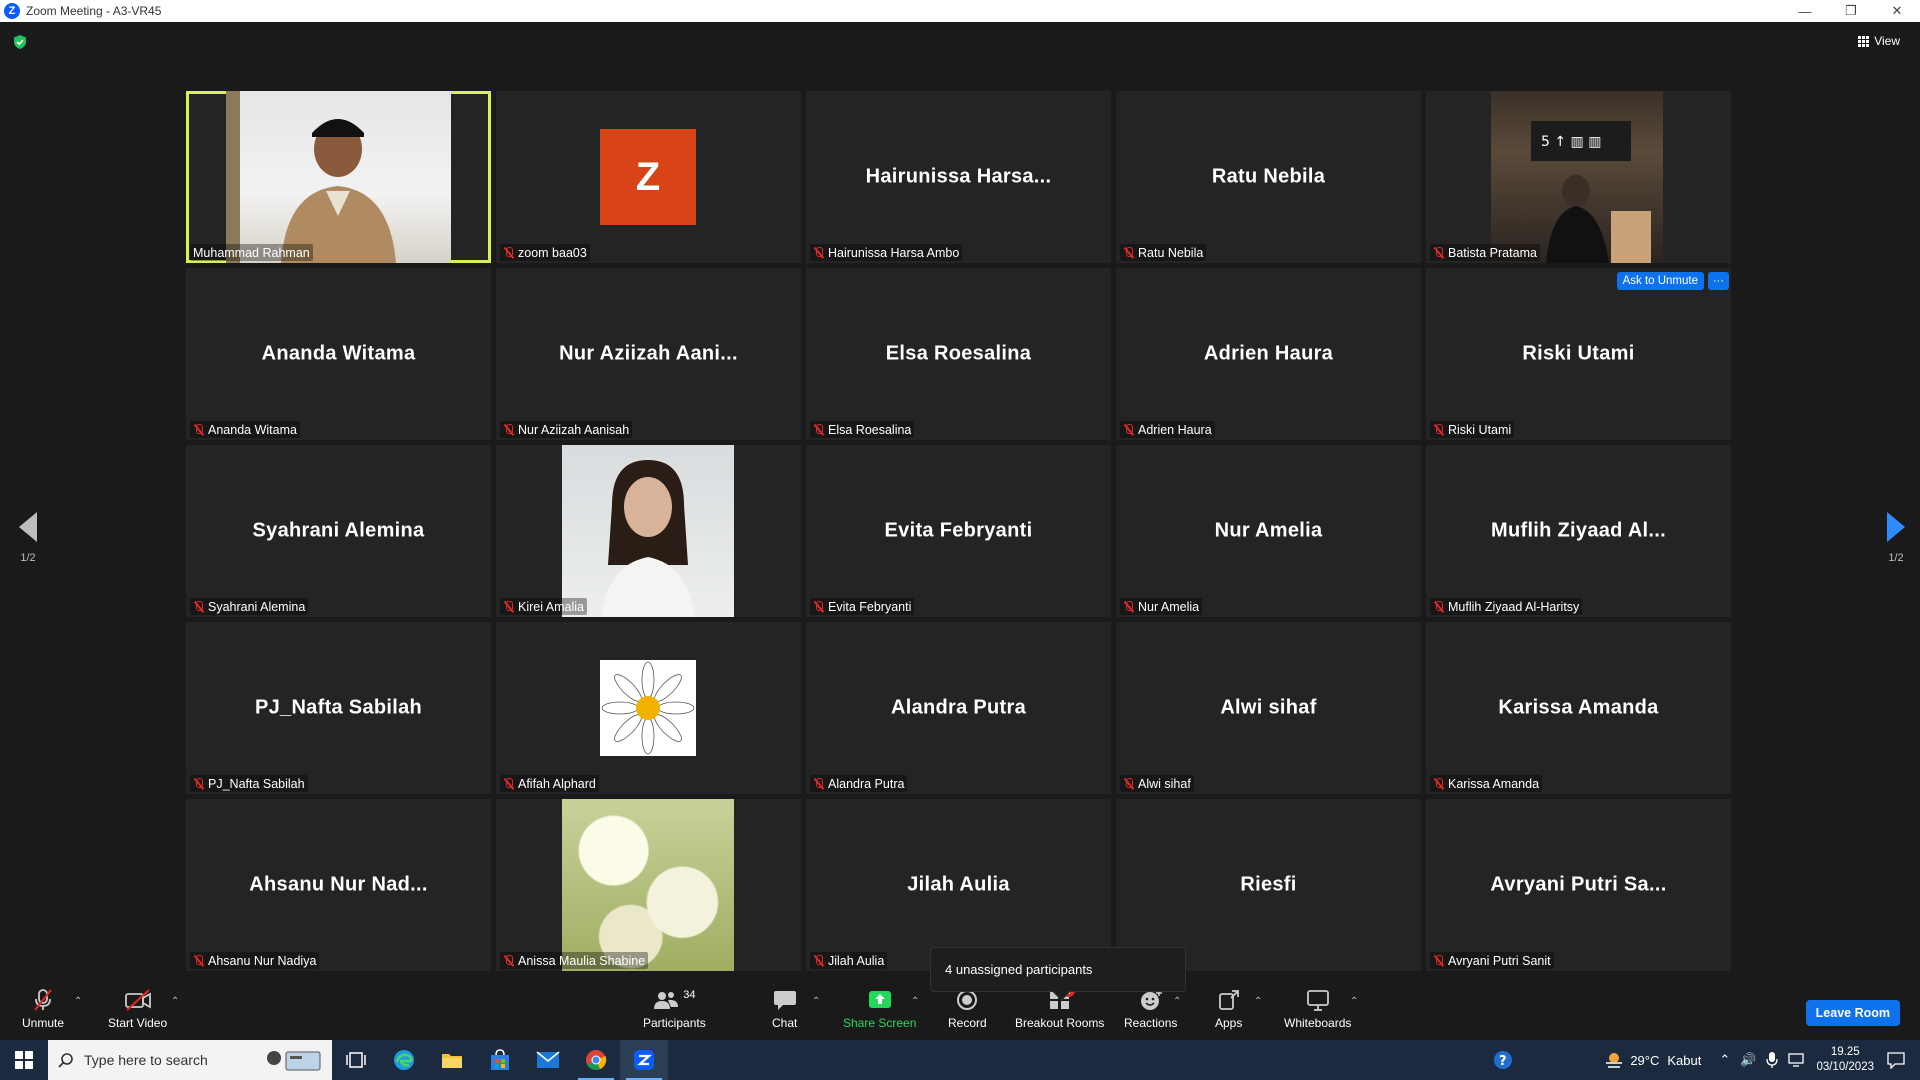  What do you see at coordinates (292, 1060) in the screenshot?
I see `search-highlight-icon` at bounding box center [292, 1060].